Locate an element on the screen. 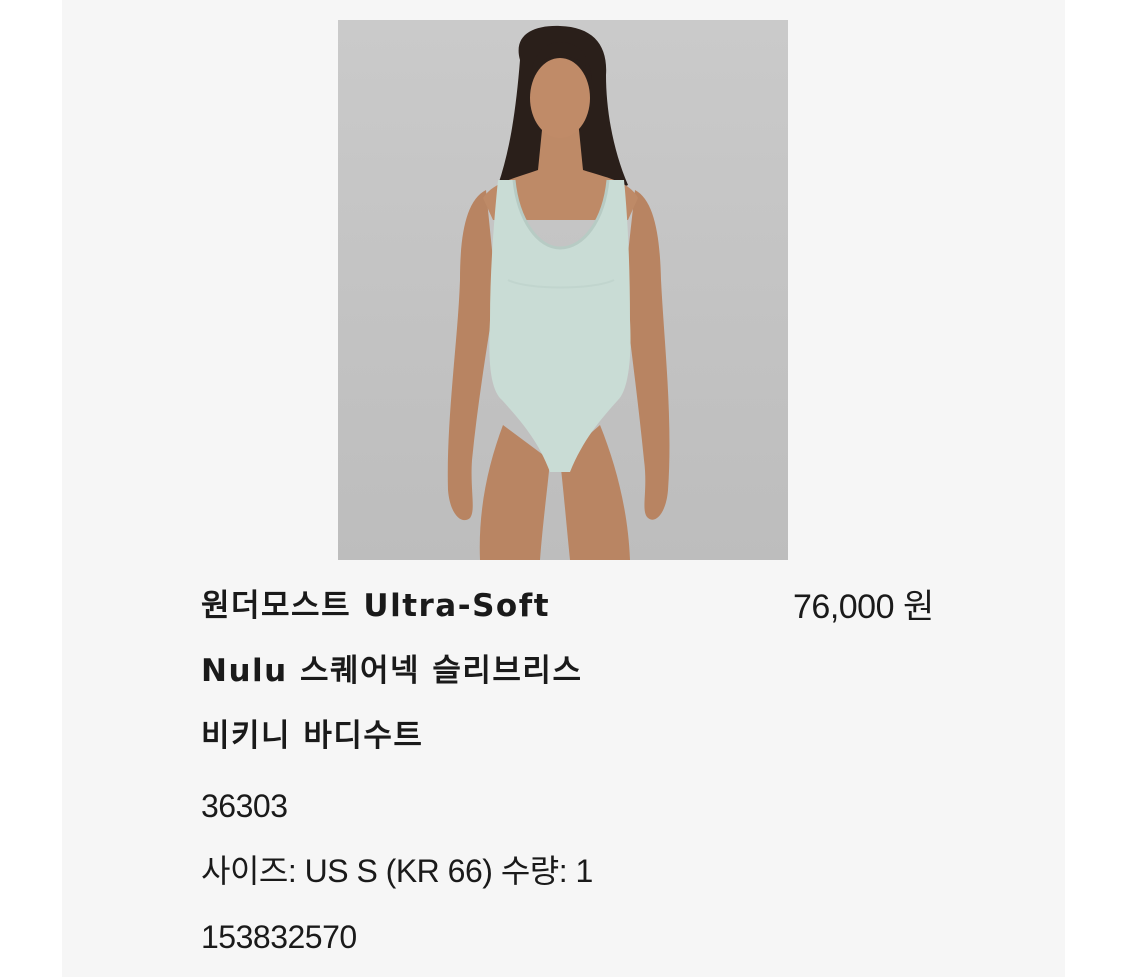 The height and width of the screenshot is (977, 1125). product-title-line-1: 원더모스트 Ultra-Soft is located at coordinates (375, 606).